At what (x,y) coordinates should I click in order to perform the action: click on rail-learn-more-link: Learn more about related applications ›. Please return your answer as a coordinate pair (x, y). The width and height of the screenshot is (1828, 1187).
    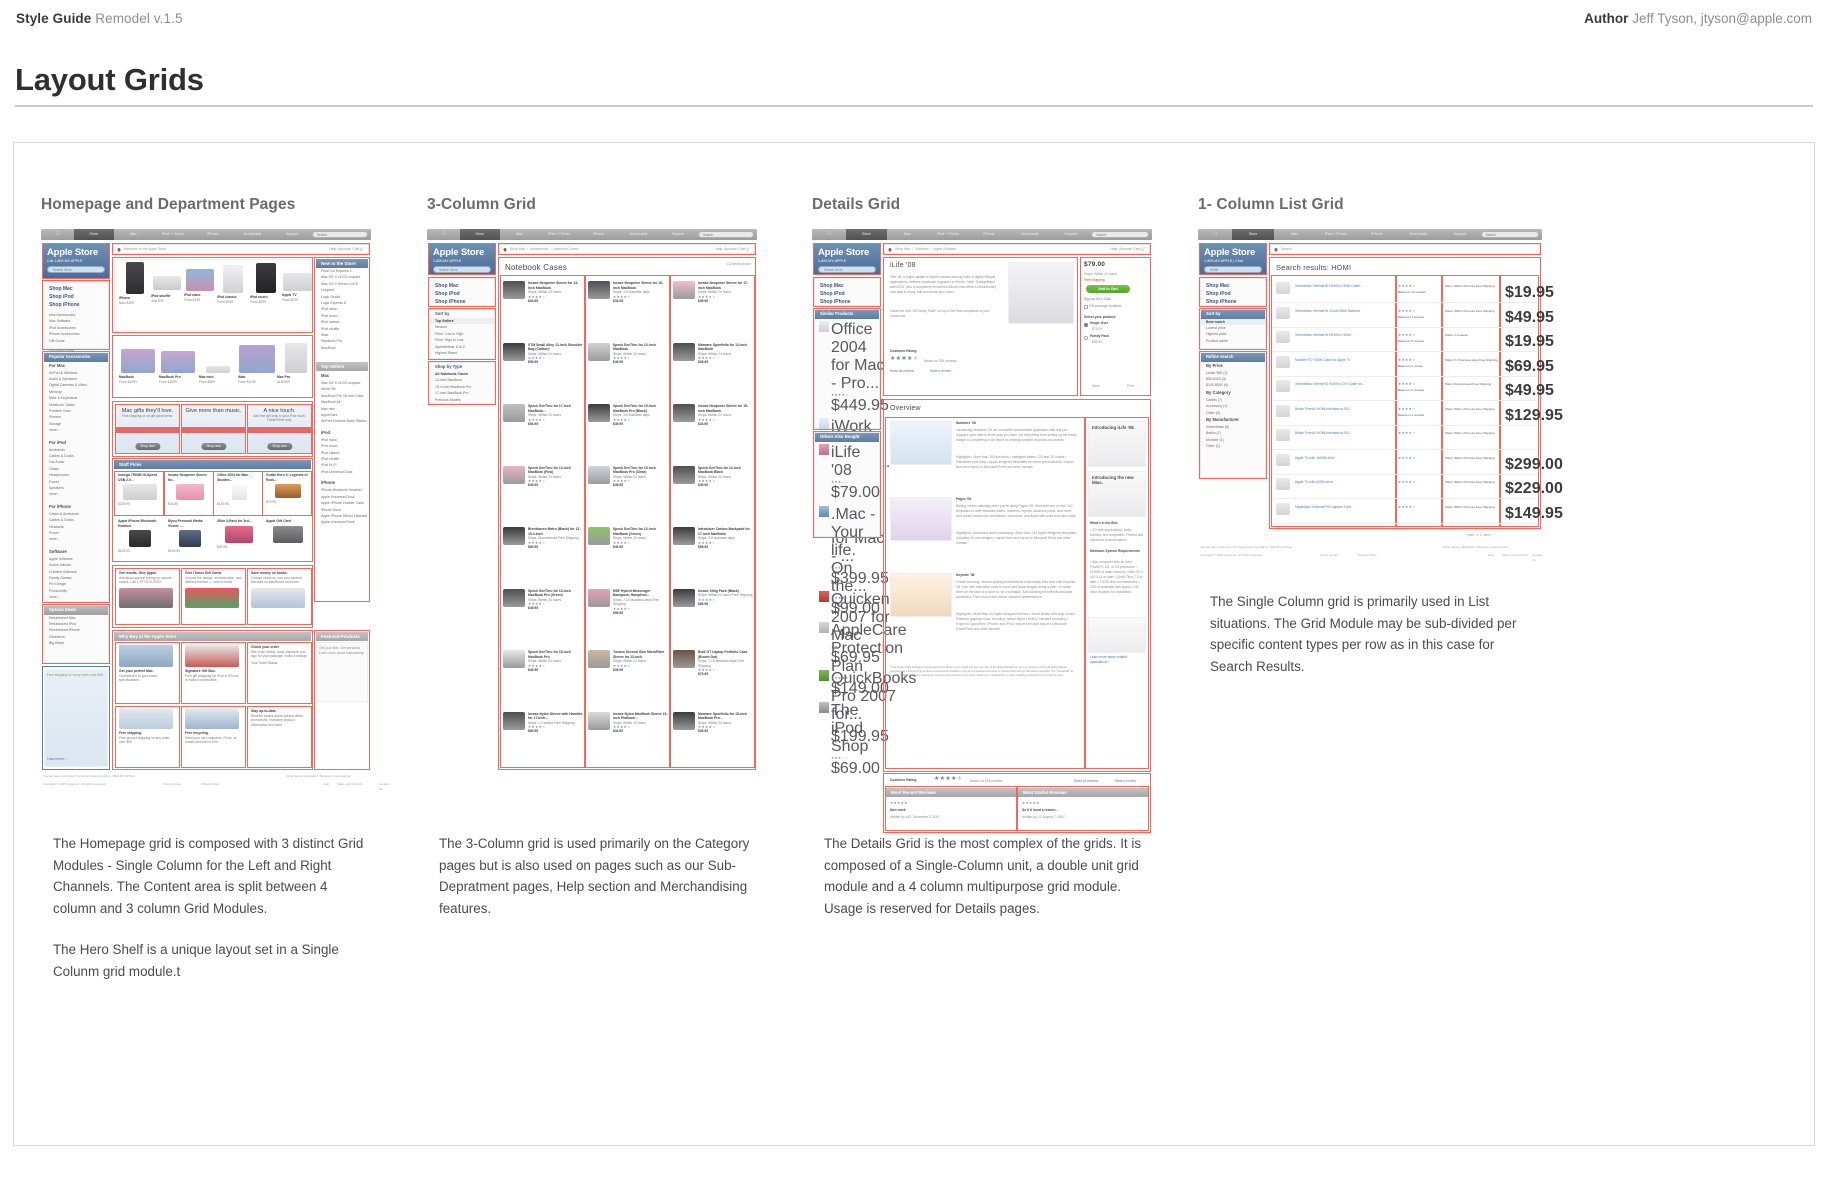
    Looking at the image, I should click on (1117, 660).